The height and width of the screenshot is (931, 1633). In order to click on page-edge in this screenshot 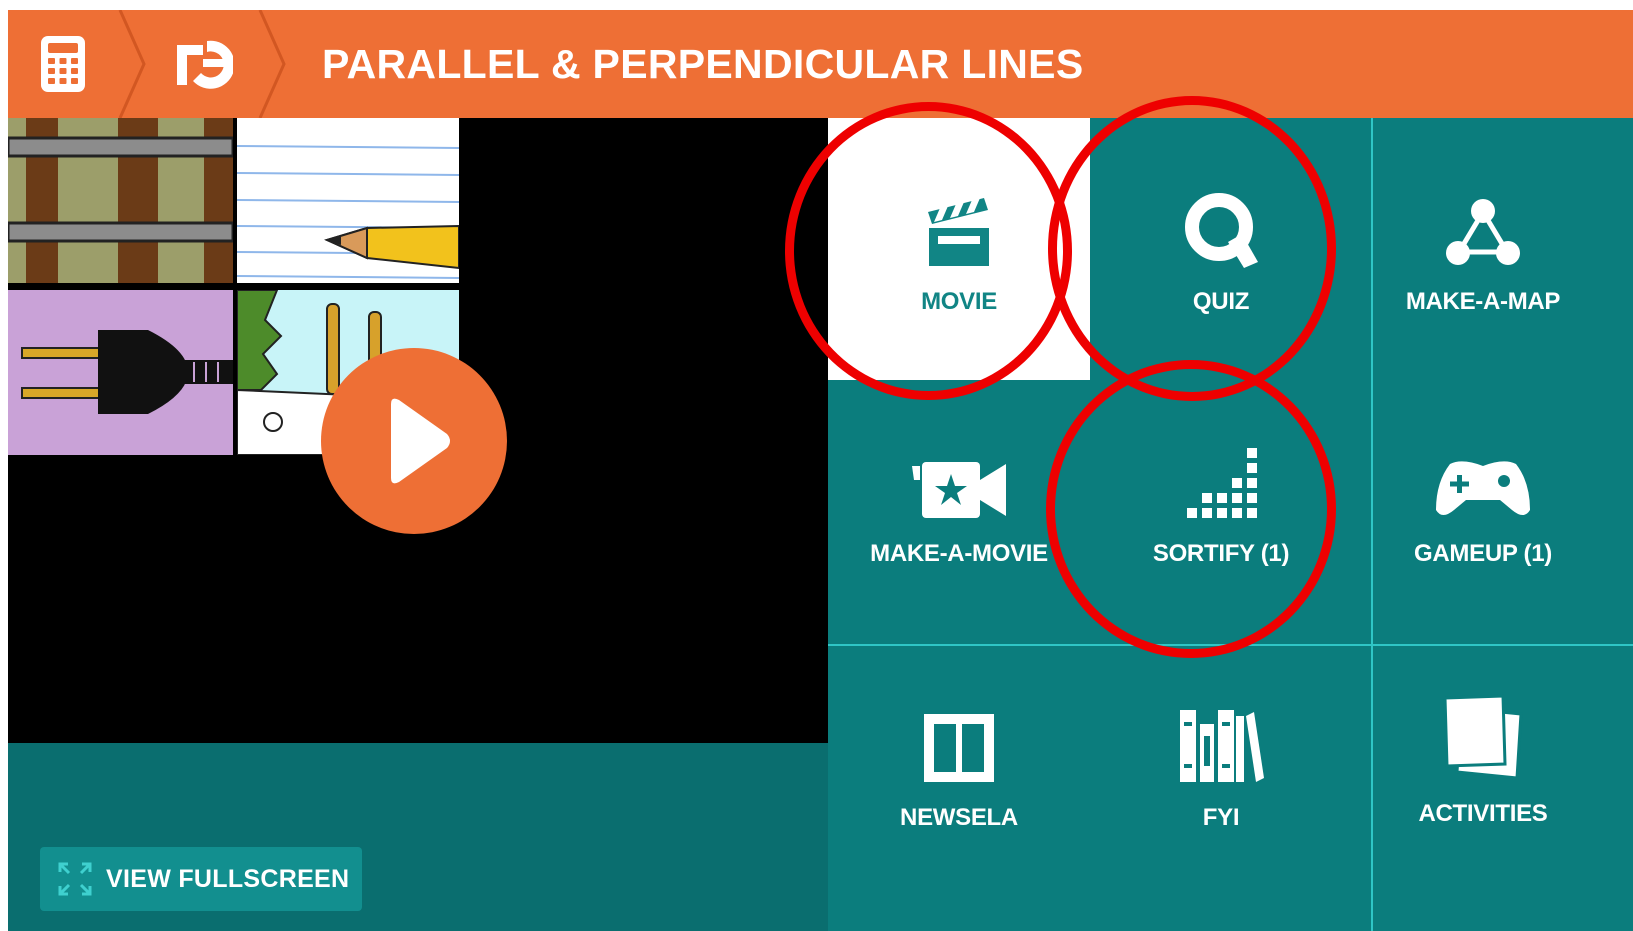, I will do `click(4, 465)`.